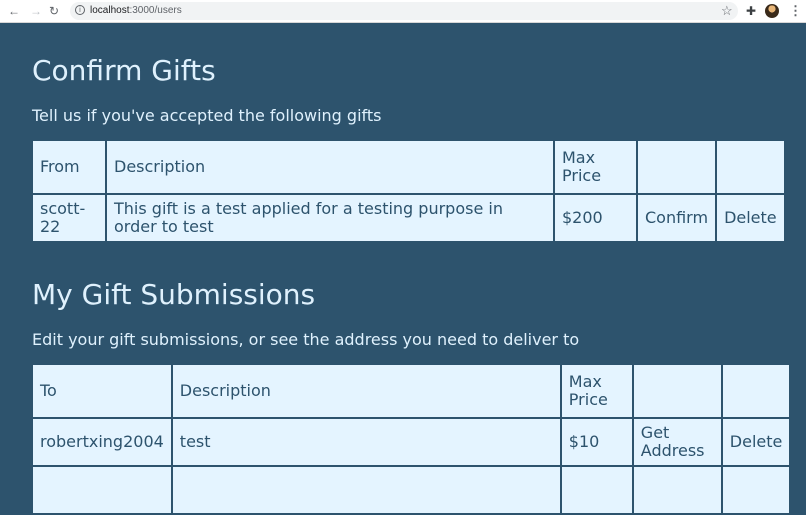 The image size is (806, 515). I want to click on confirm-gifts-title: Confirm Gifts, so click(124, 70).